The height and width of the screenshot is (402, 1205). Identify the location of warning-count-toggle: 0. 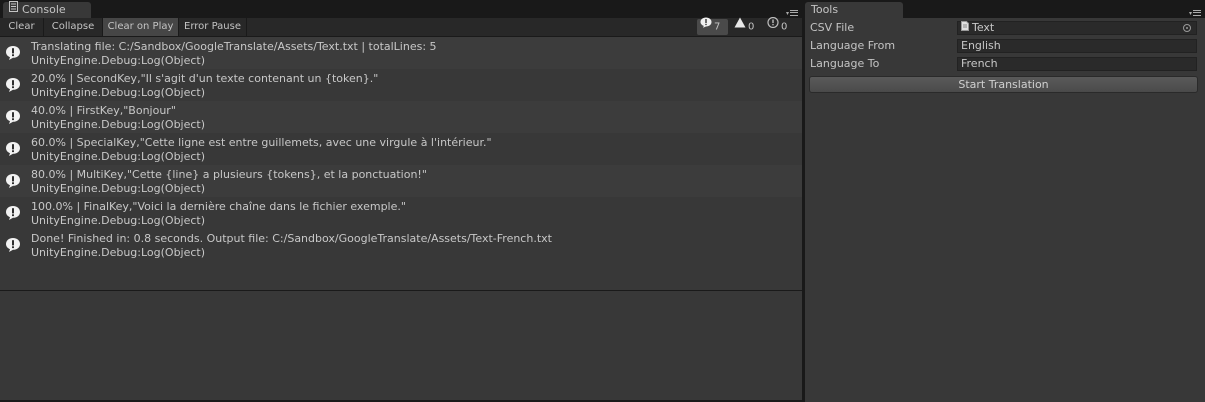
(746, 26).